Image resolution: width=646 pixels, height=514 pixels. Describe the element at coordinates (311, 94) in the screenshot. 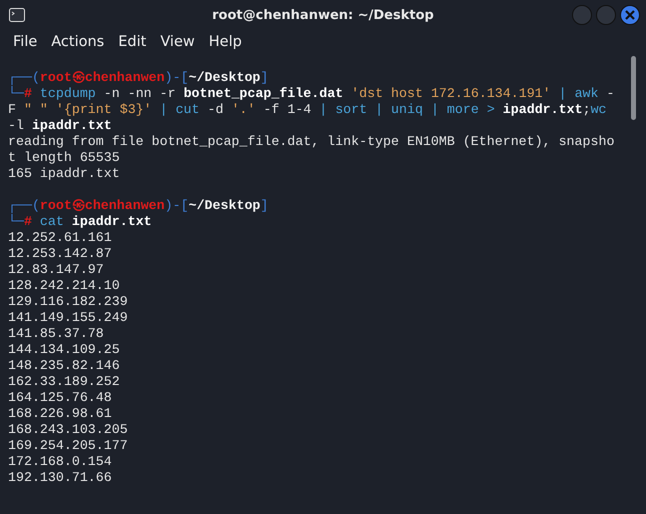

I see `terminal-line: └─# tcpdump -n -nn -r botnet_pcap_file.dat 'dst host 172.16.134.191' | awk -` at that location.